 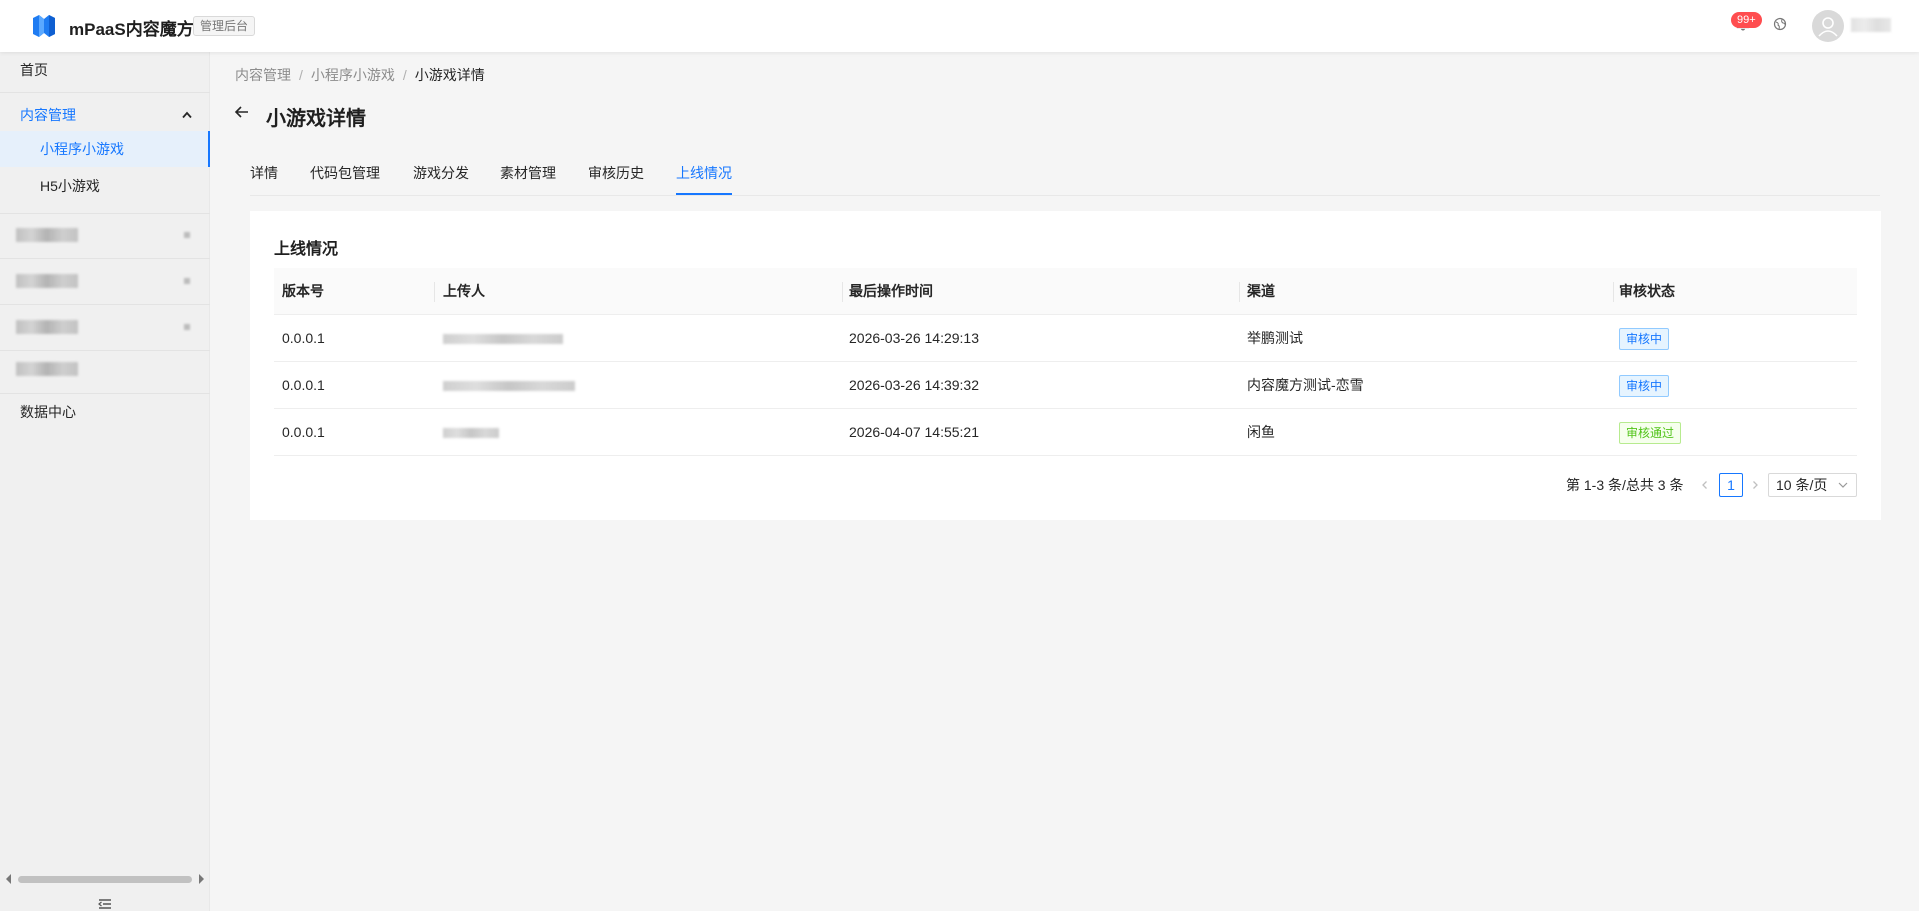 What do you see at coordinates (1065, 432) in the screenshot?
I see `table-row: 0.0.0.1 2026-04-07 14:55:21 闲鱼 审核通过` at bounding box center [1065, 432].